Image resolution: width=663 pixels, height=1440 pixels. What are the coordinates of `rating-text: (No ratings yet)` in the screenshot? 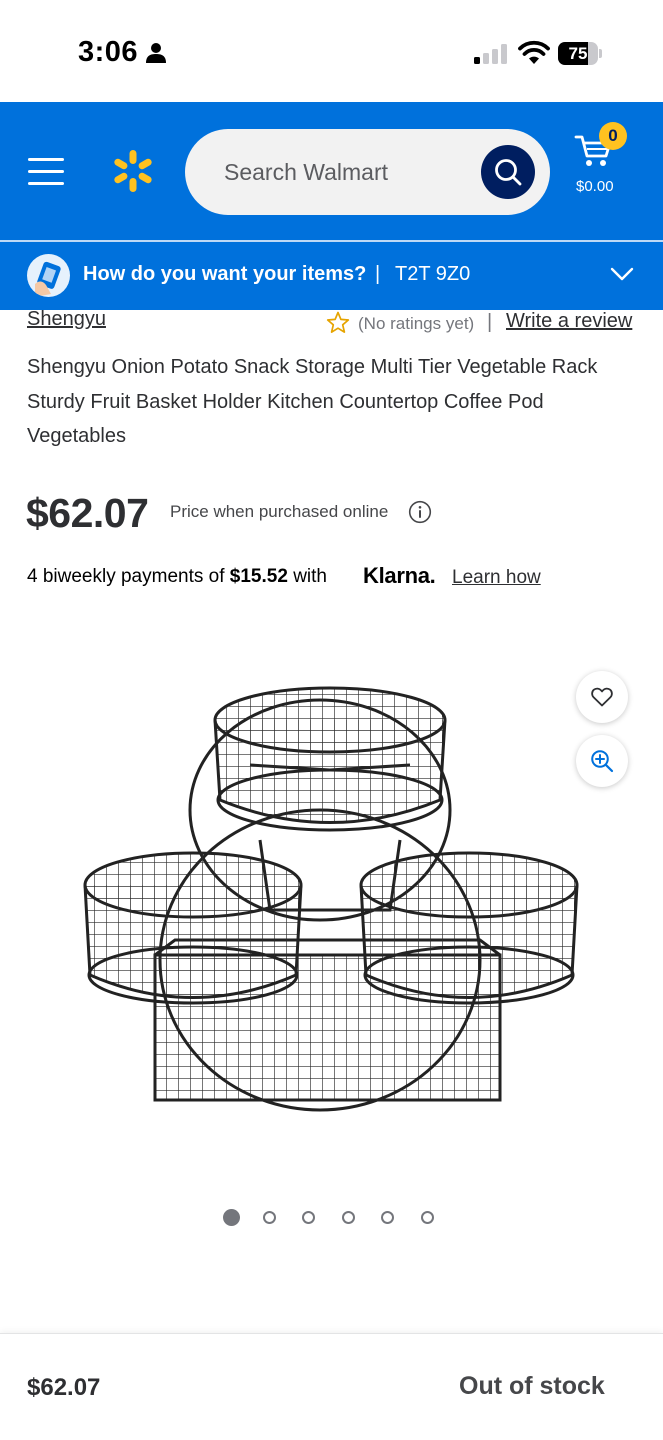 It's located at (416, 323).